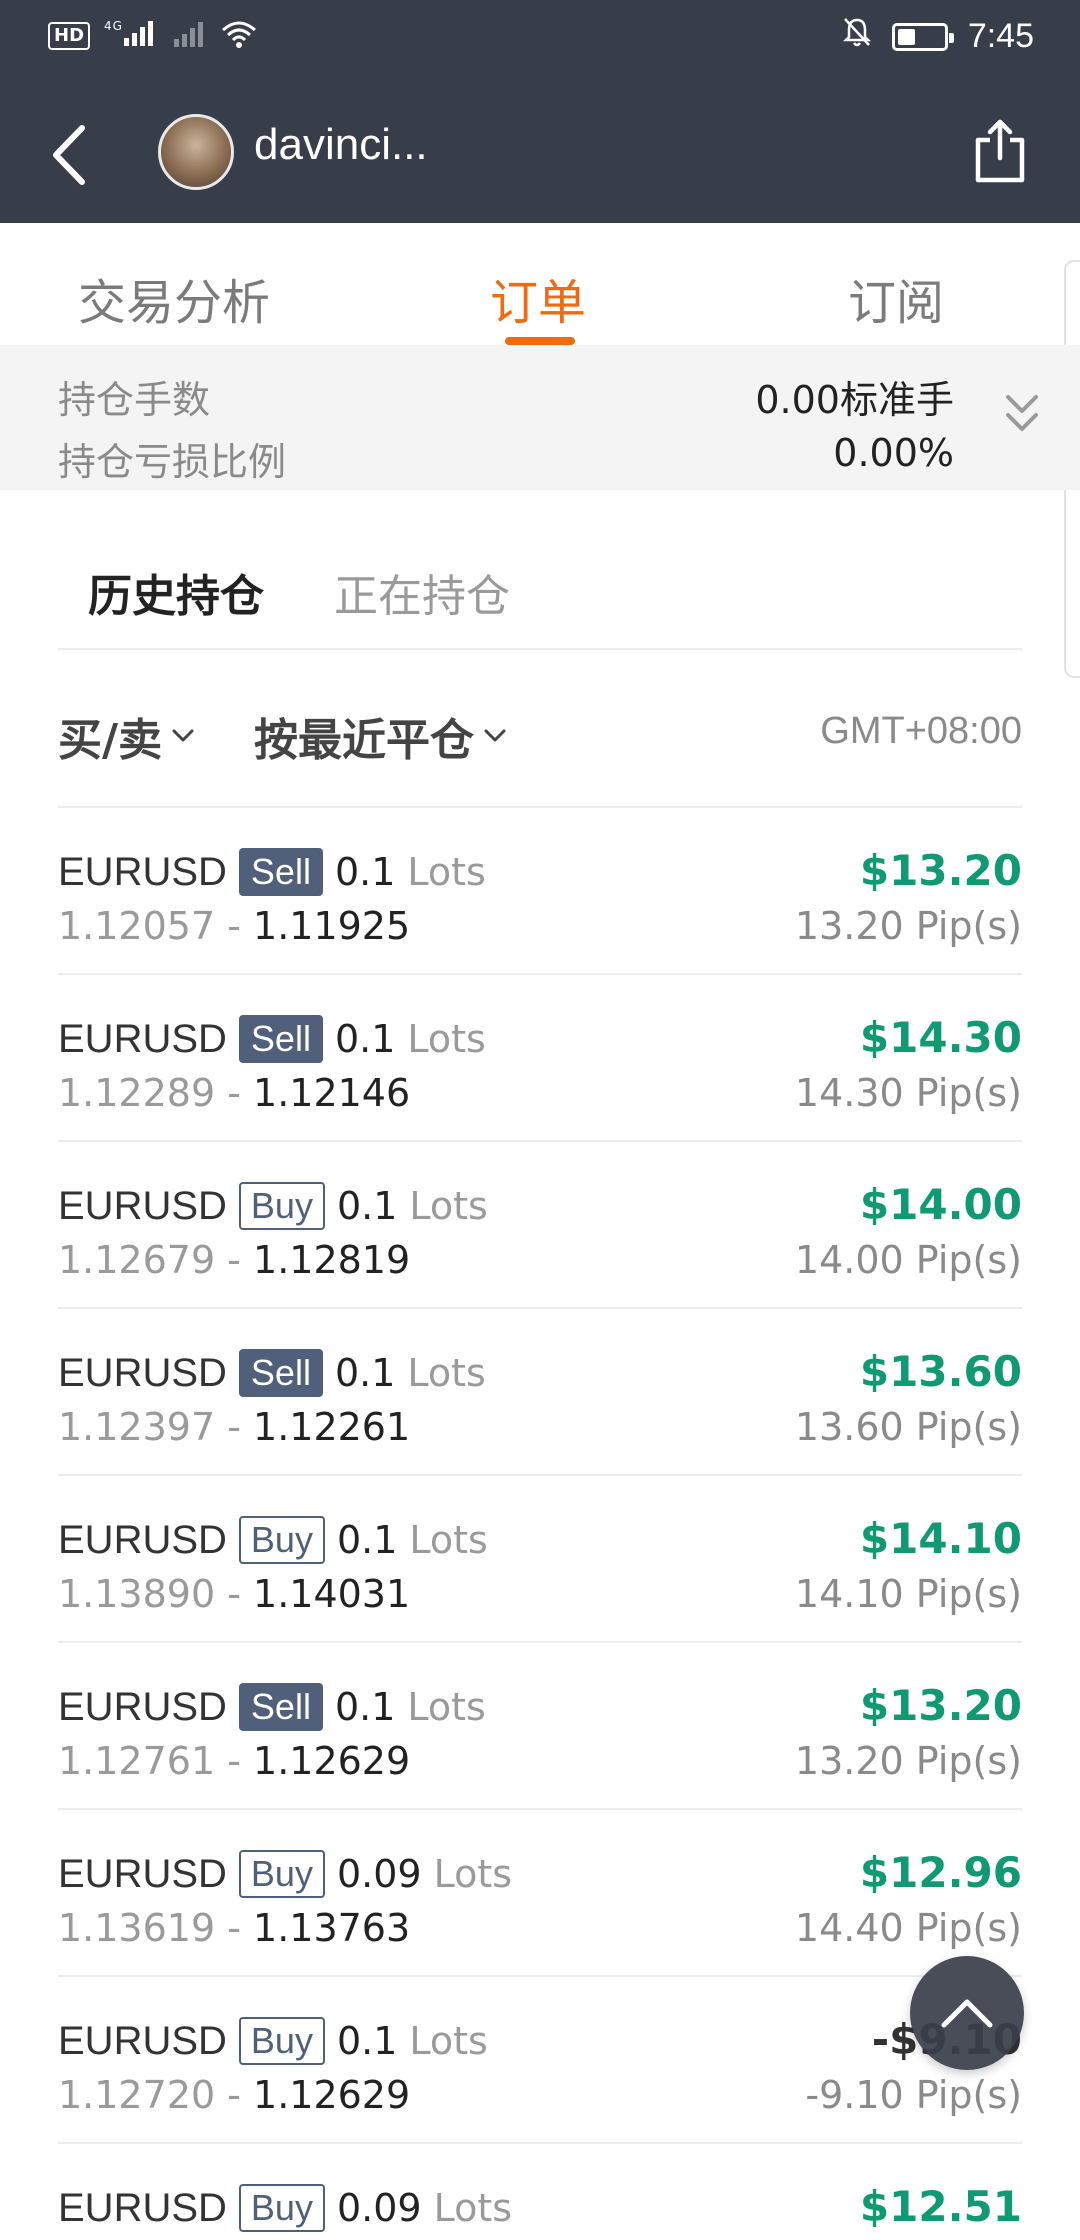  What do you see at coordinates (188, 36) in the screenshot?
I see `signal-2-icon` at bounding box center [188, 36].